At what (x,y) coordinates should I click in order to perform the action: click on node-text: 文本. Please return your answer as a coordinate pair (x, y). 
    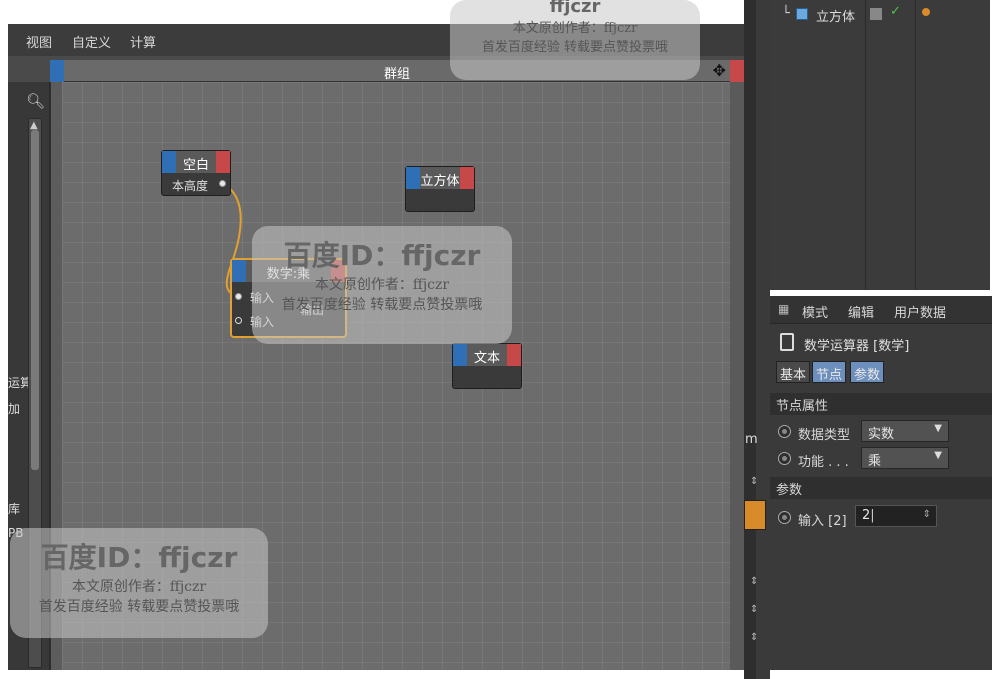
    Looking at the image, I should click on (487, 366).